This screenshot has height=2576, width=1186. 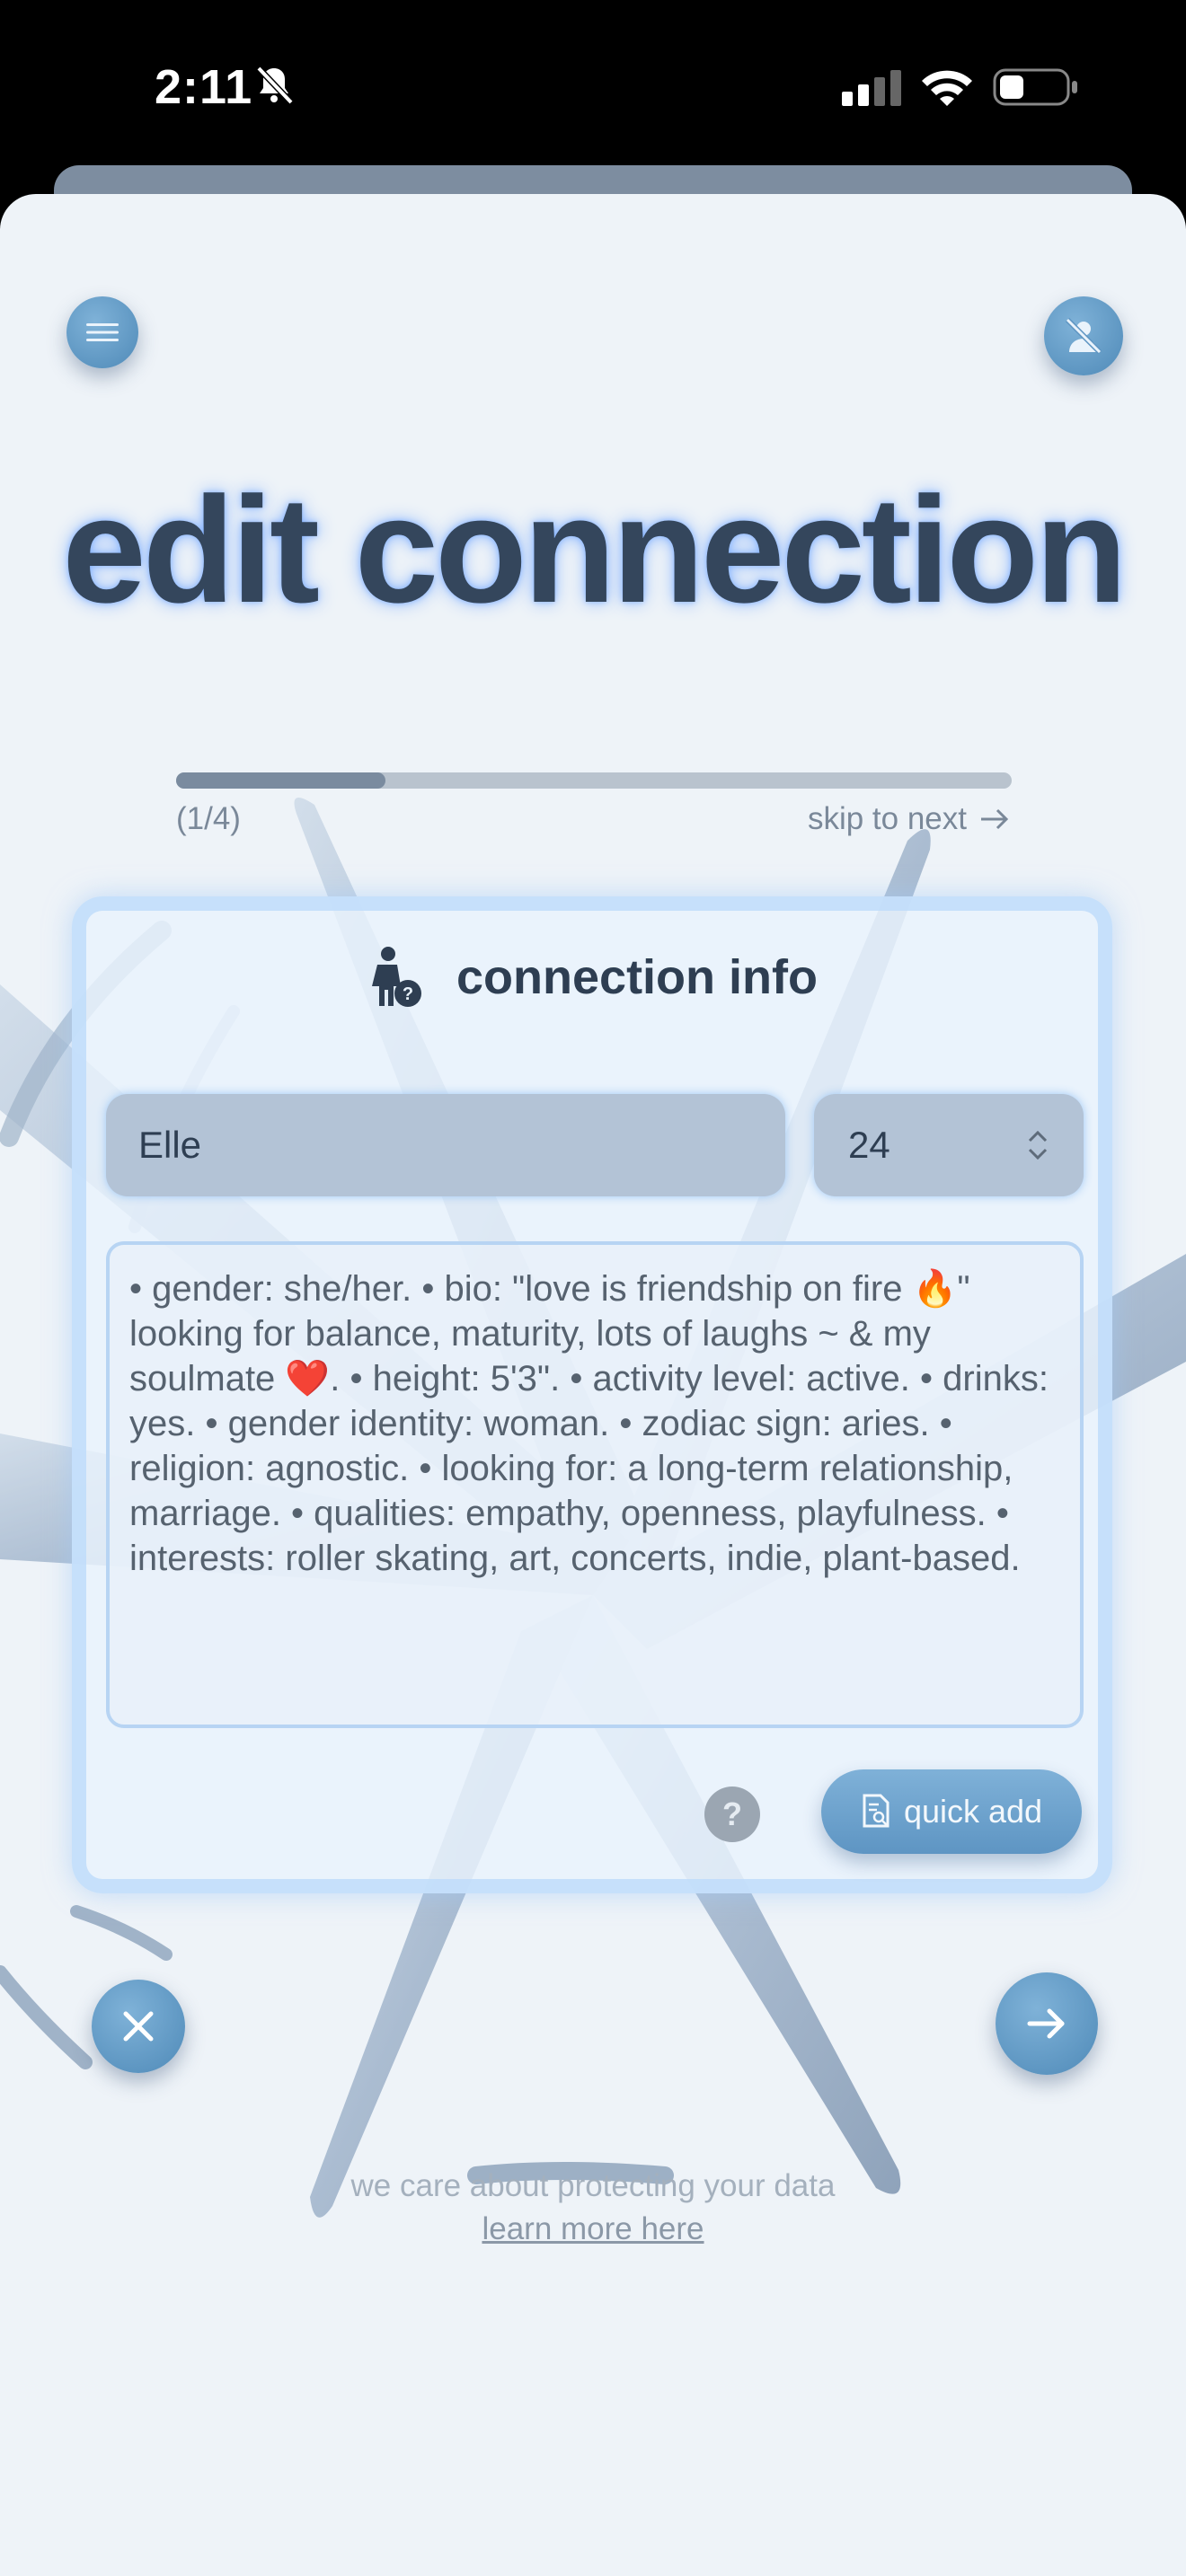 What do you see at coordinates (594, 549) in the screenshot?
I see `page-title: edit connection` at bounding box center [594, 549].